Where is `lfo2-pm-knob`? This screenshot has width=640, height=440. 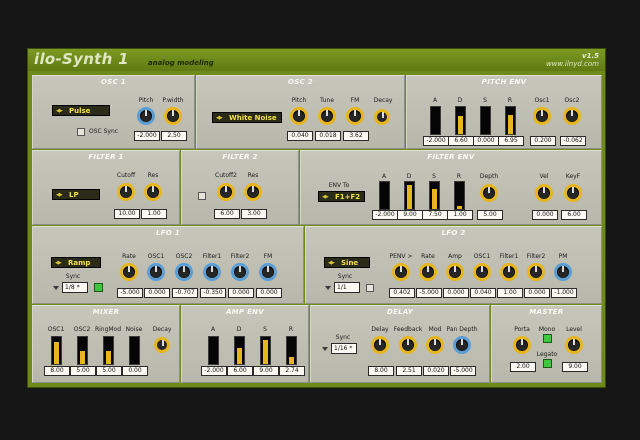 lfo2-pm-knob is located at coordinates (563, 272).